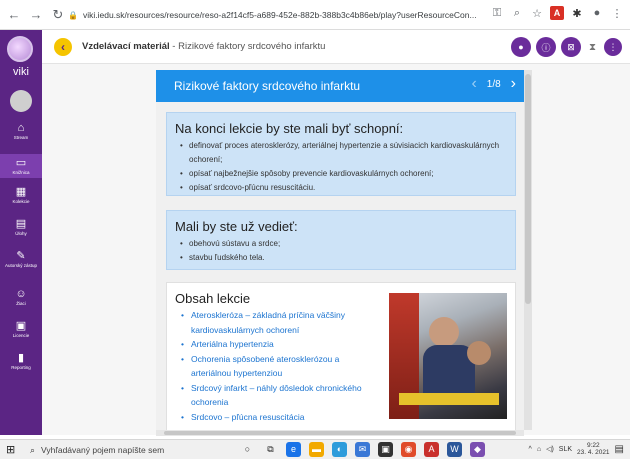 The height and width of the screenshot is (459, 630). I want to click on reporting-icon: ▮, so click(21, 358).